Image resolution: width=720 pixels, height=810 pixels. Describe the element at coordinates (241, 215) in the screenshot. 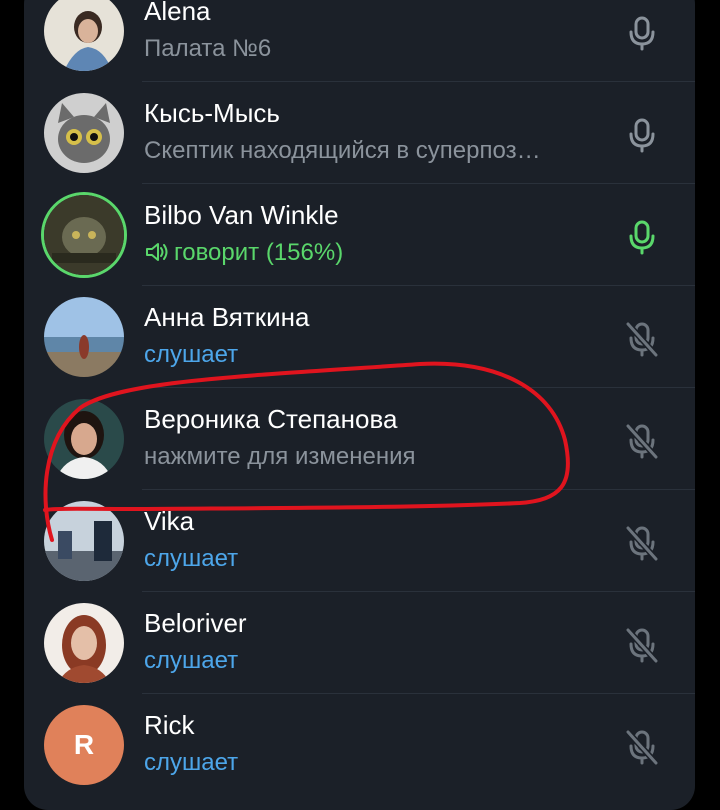

I see `participant-name: Bilbo Van Winkle` at that location.